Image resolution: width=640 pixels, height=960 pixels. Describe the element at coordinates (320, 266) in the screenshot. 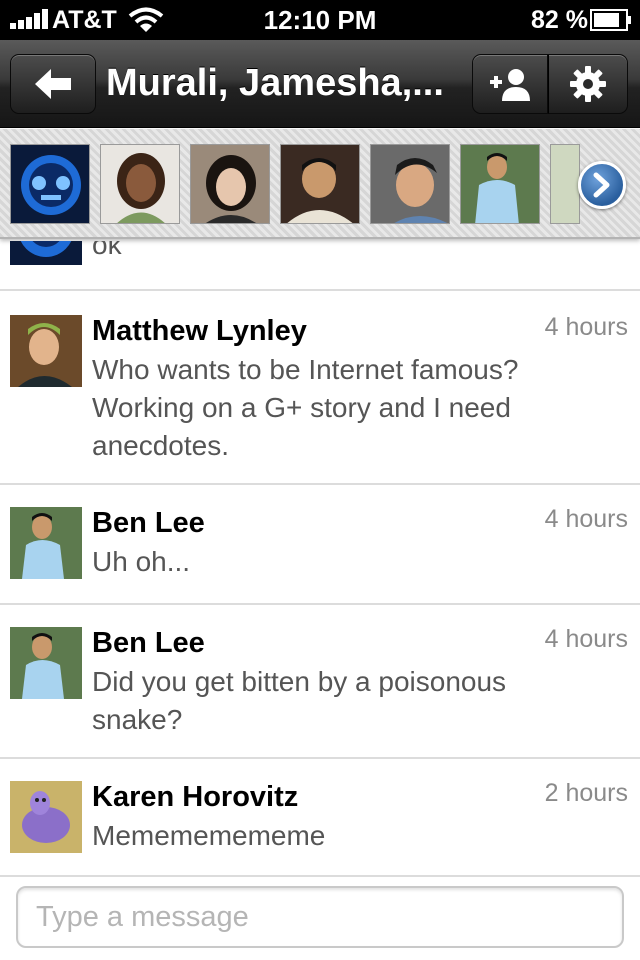

I see `message-row: ok` at that location.